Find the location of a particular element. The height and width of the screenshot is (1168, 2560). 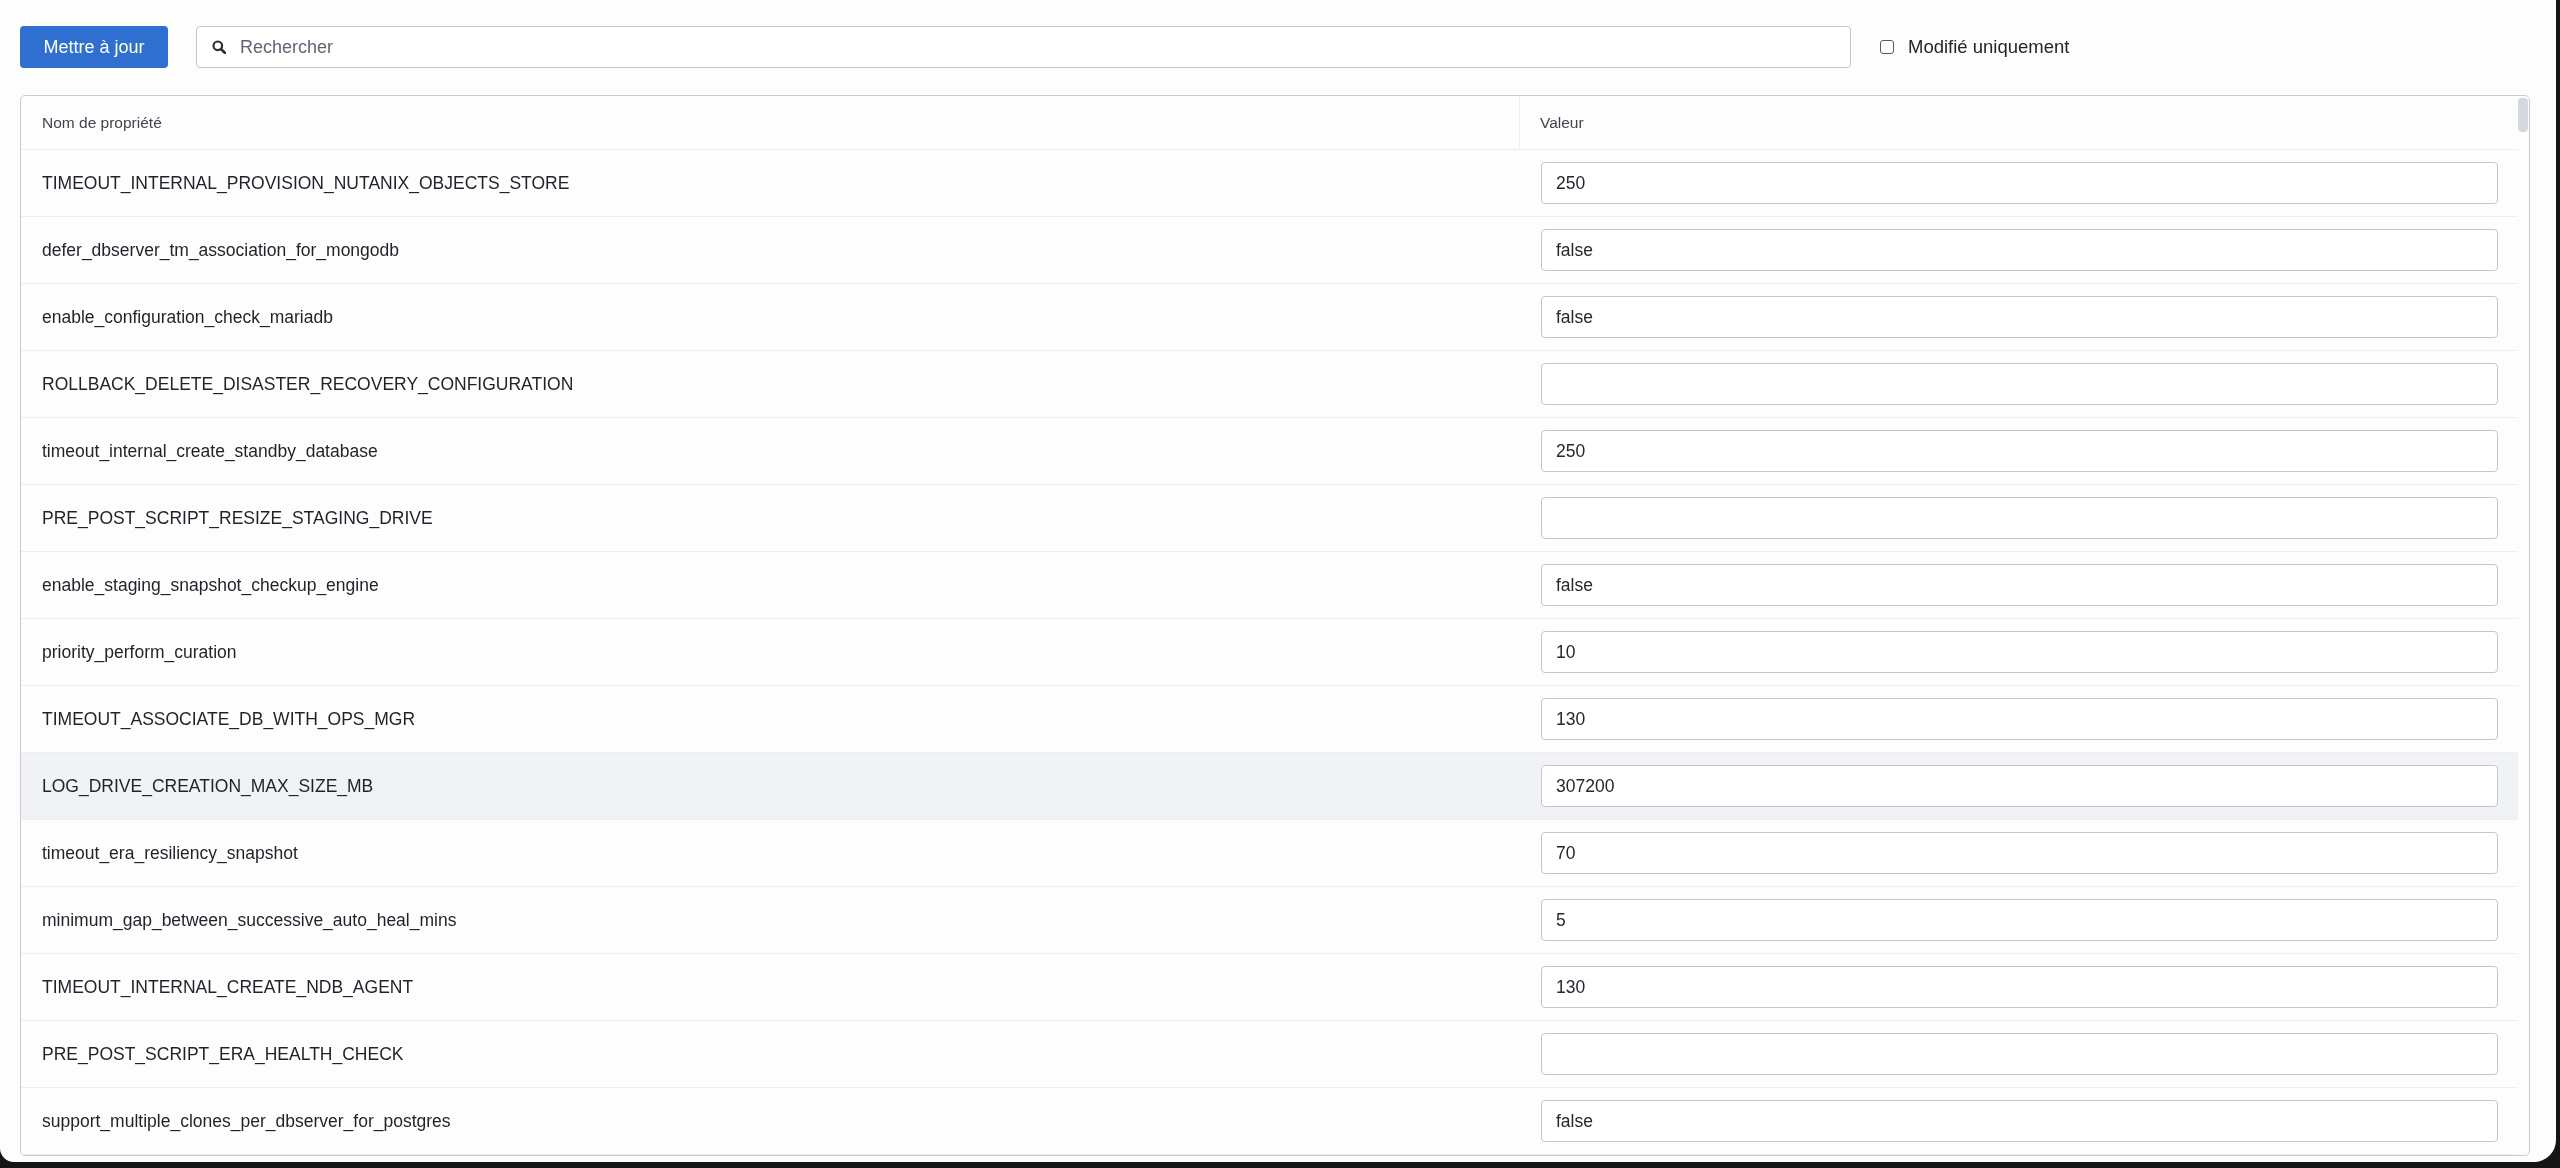

value-field: 5 is located at coordinates (2019, 920).